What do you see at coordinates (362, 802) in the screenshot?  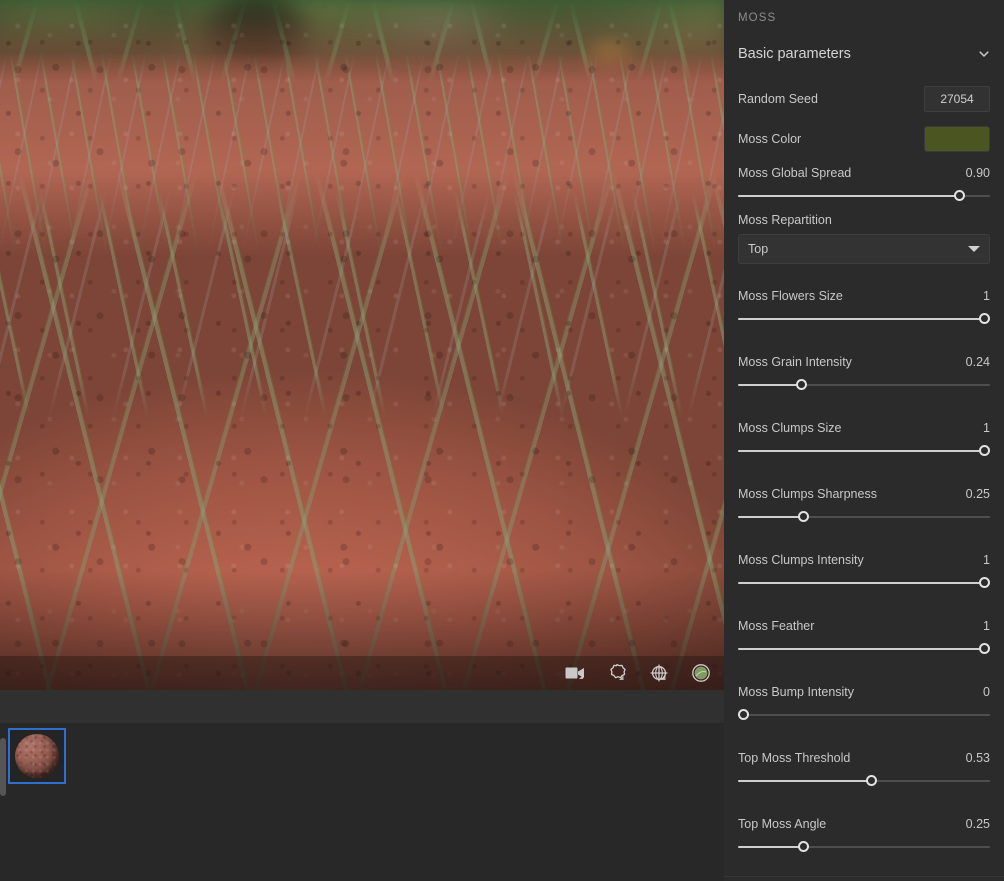 I see `asset-browser` at bounding box center [362, 802].